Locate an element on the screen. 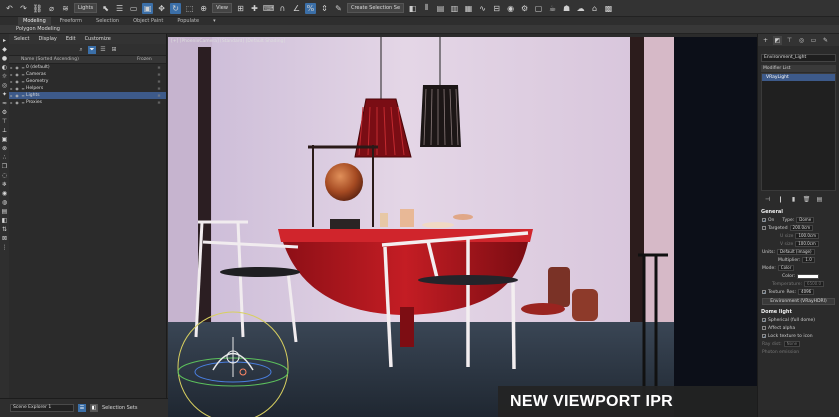 This screenshot has width=839, height=417. layer-list-icon: ☰ is located at coordinates (82, 408).